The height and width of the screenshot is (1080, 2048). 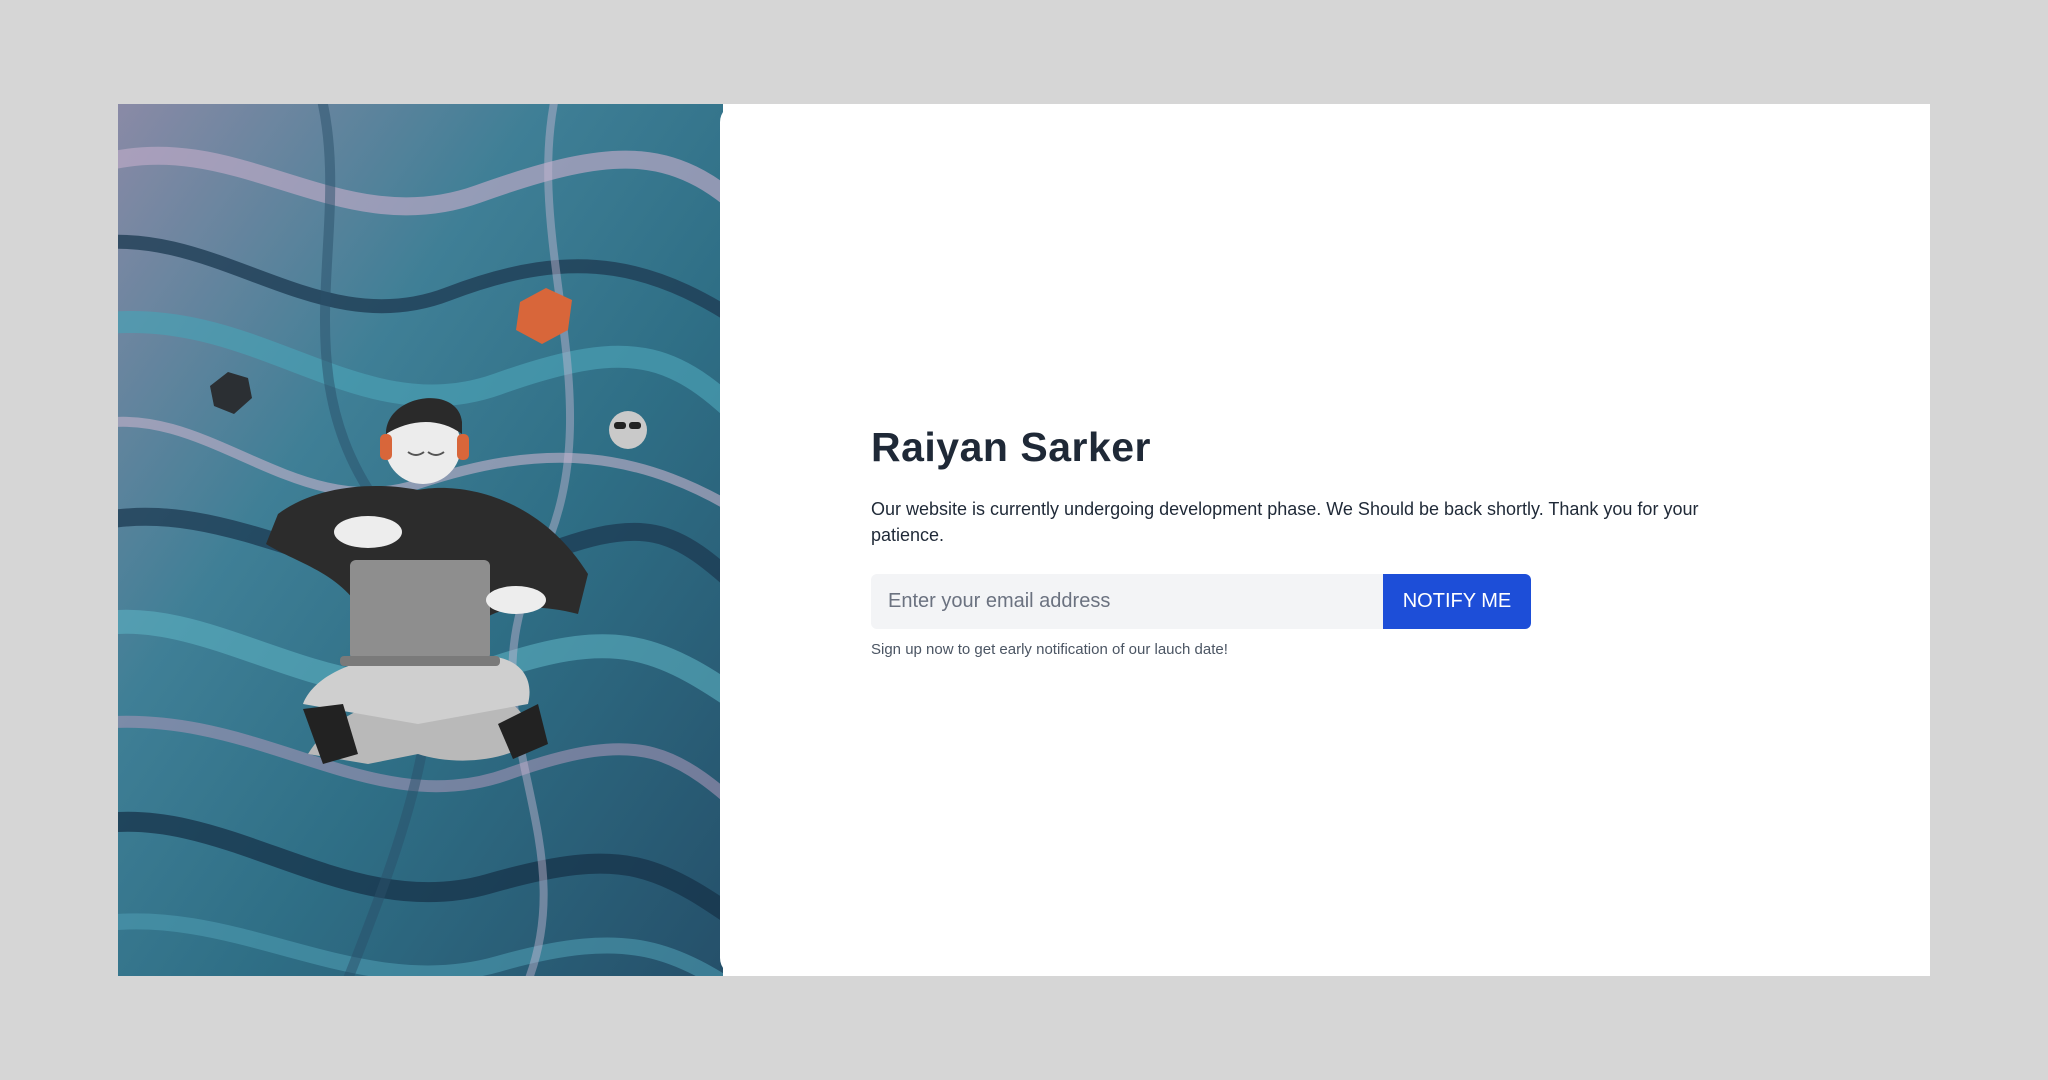 What do you see at coordinates (1457, 601) in the screenshot?
I see `notify-me-button: NOTIFY ME` at bounding box center [1457, 601].